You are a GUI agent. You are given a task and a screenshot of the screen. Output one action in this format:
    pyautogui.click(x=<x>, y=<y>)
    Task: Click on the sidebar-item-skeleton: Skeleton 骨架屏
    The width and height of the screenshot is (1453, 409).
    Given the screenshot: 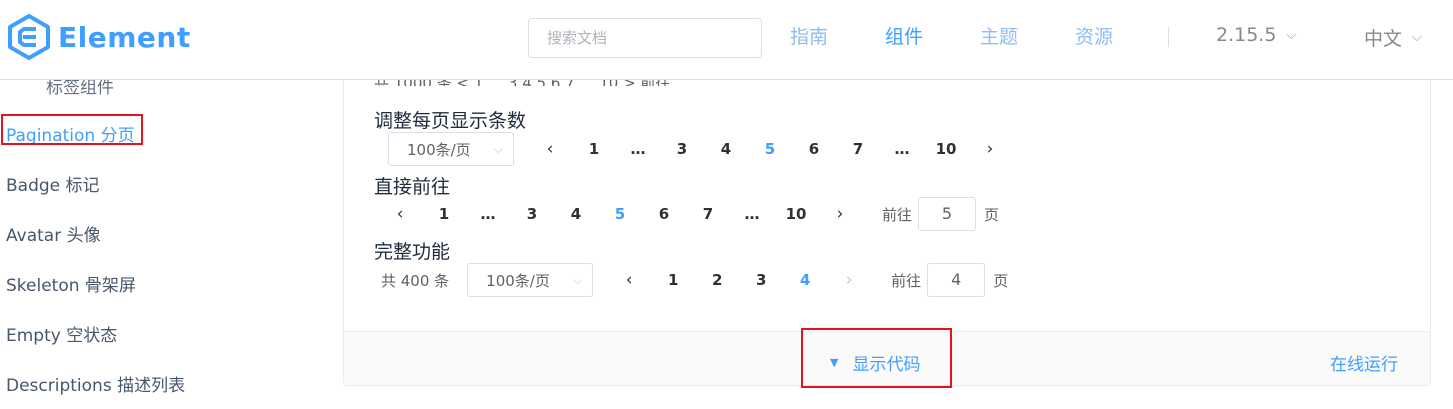 What is the action you would take?
    pyautogui.click(x=71, y=283)
    